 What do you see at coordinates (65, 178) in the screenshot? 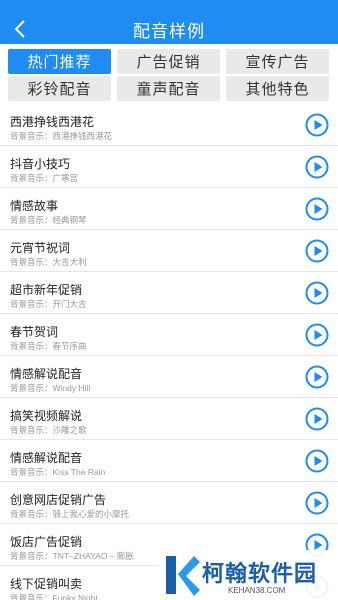
I see `music-name: 广寒宫` at bounding box center [65, 178].